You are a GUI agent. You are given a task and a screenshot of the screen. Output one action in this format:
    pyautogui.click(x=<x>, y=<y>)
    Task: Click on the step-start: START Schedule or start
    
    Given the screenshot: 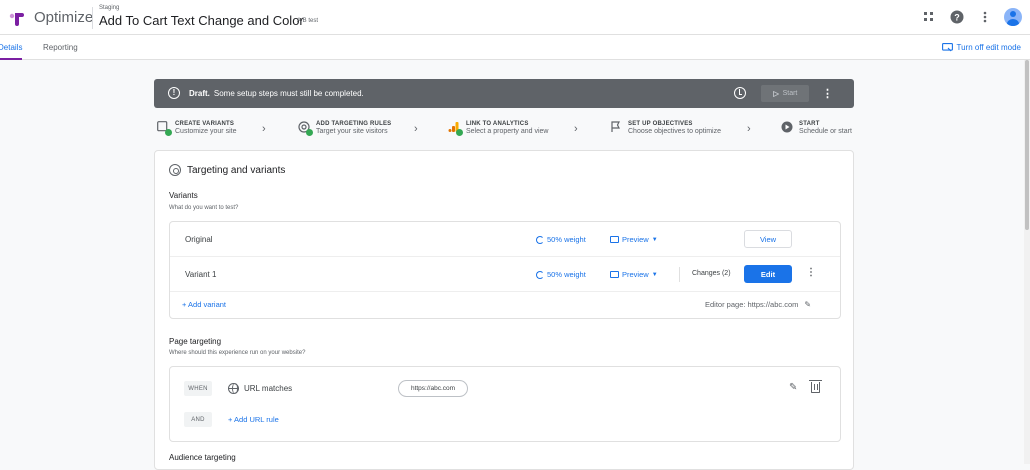 What is the action you would take?
    pyautogui.click(x=816, y=128)
    